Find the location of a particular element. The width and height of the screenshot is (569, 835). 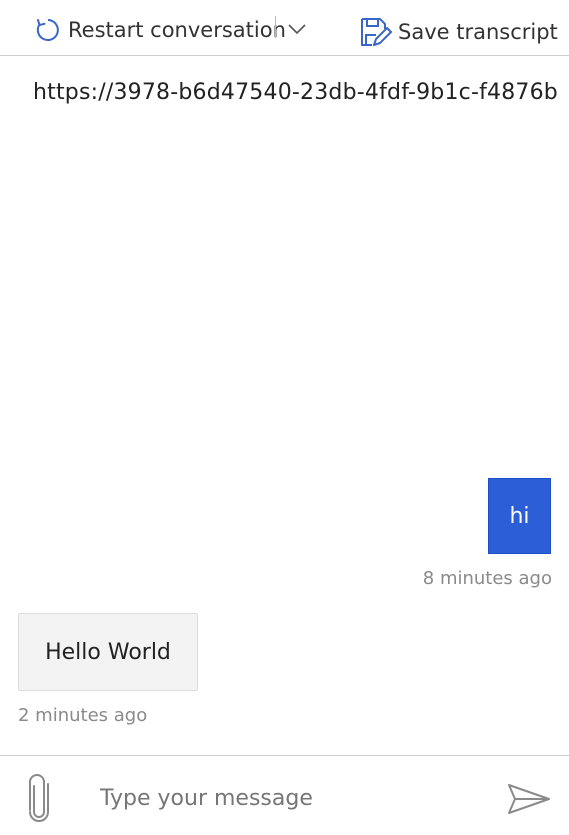

send-icon is located at coordinates (529, 799).